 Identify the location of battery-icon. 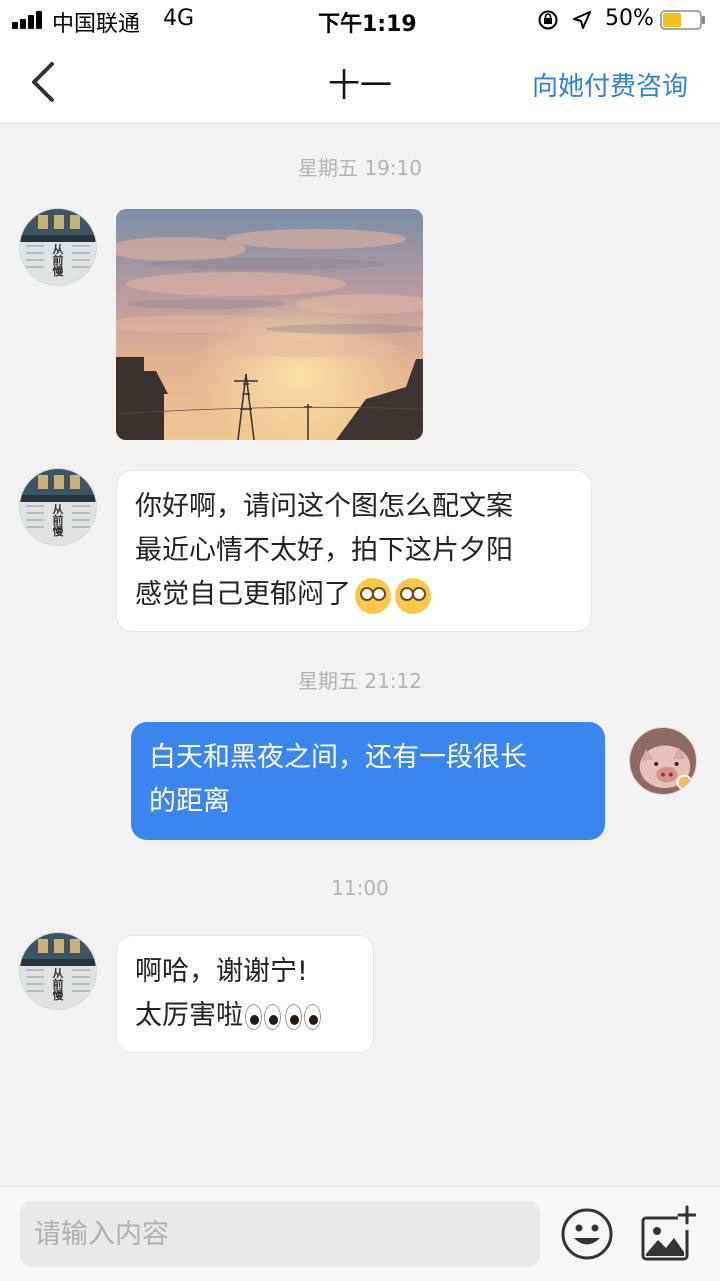
(682, 20).